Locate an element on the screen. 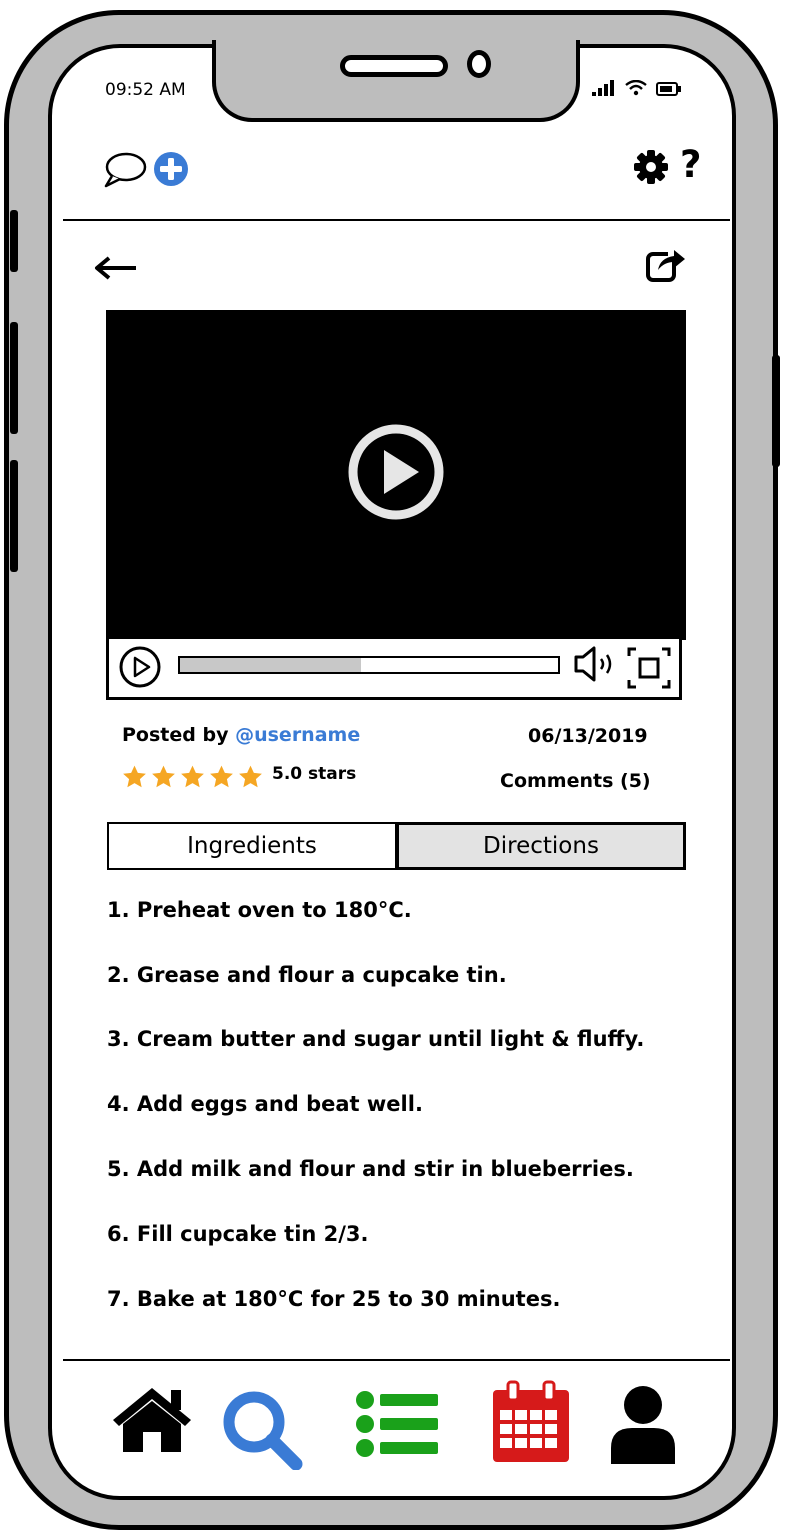  list-item: 7. Bake at 180°C for 25 to 30 minutes. is located at coordinates (334, 1299).